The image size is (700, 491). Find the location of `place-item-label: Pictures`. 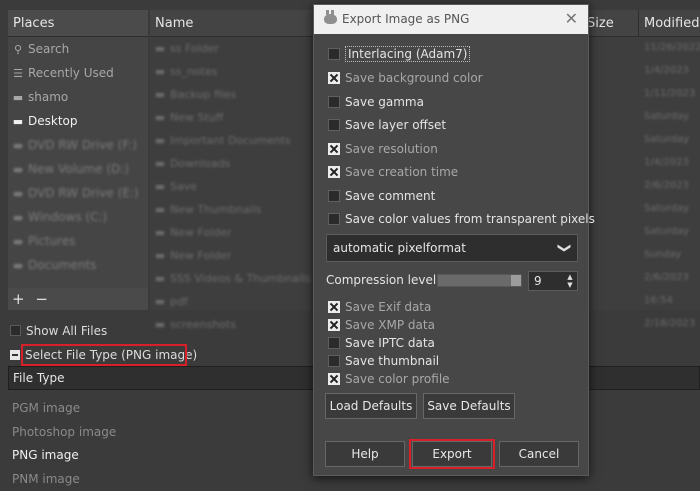

place-item-label: Pictures is located at coordinates (52, 241).